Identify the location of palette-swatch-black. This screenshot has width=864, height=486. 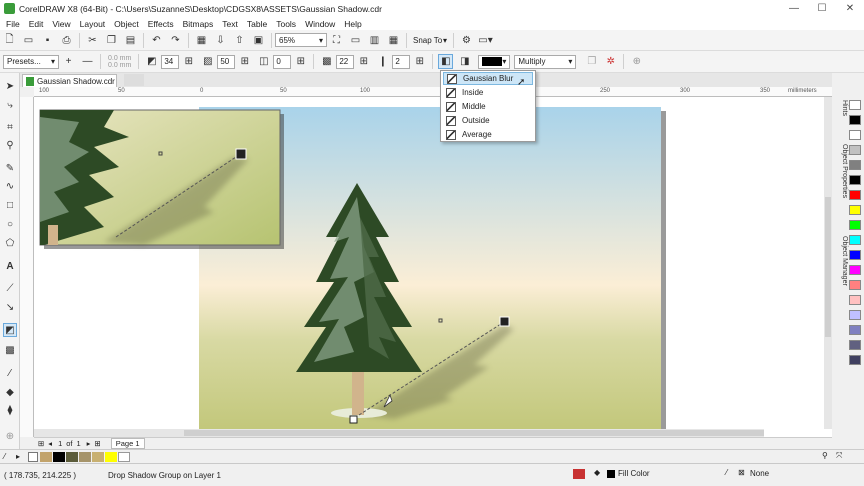
(59, 457).